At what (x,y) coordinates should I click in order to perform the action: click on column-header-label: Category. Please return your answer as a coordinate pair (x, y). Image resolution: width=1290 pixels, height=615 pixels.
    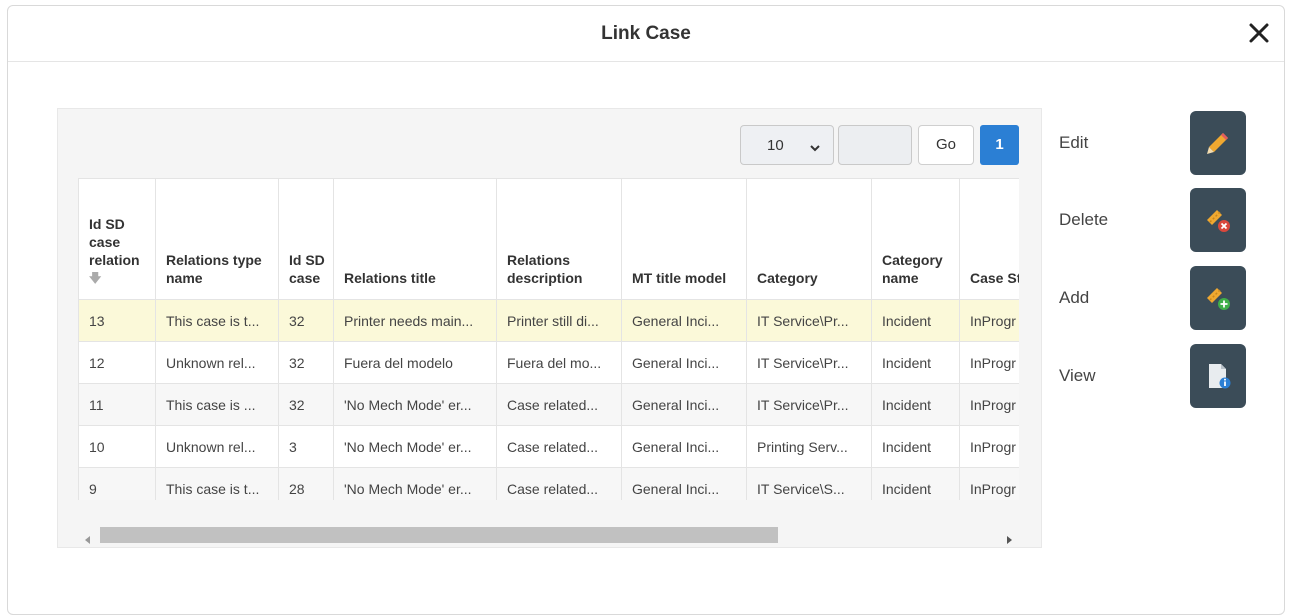
    Looking at the image, I should click on (787, 278).